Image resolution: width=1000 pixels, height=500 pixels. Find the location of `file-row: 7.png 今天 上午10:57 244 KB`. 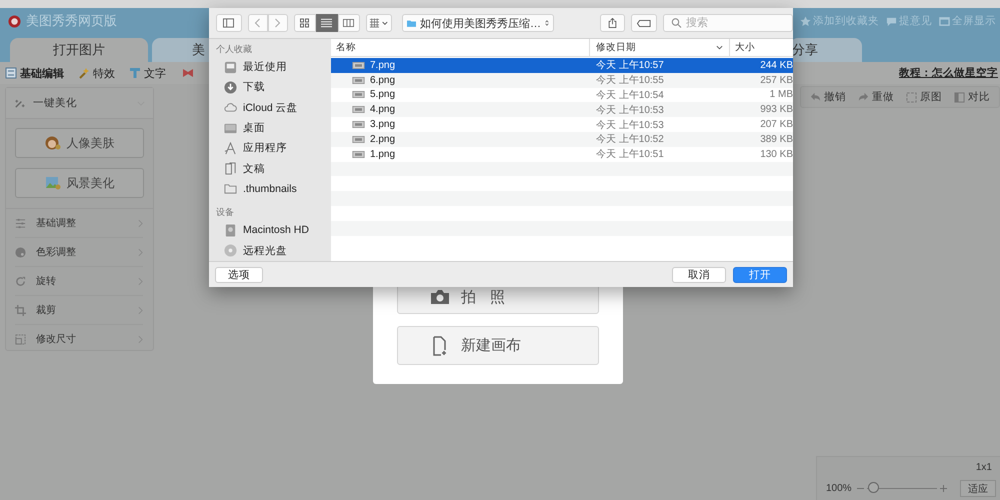

file-row: 7.png 今天 上午10:57 244 KB is located at coordinates (562, 65).